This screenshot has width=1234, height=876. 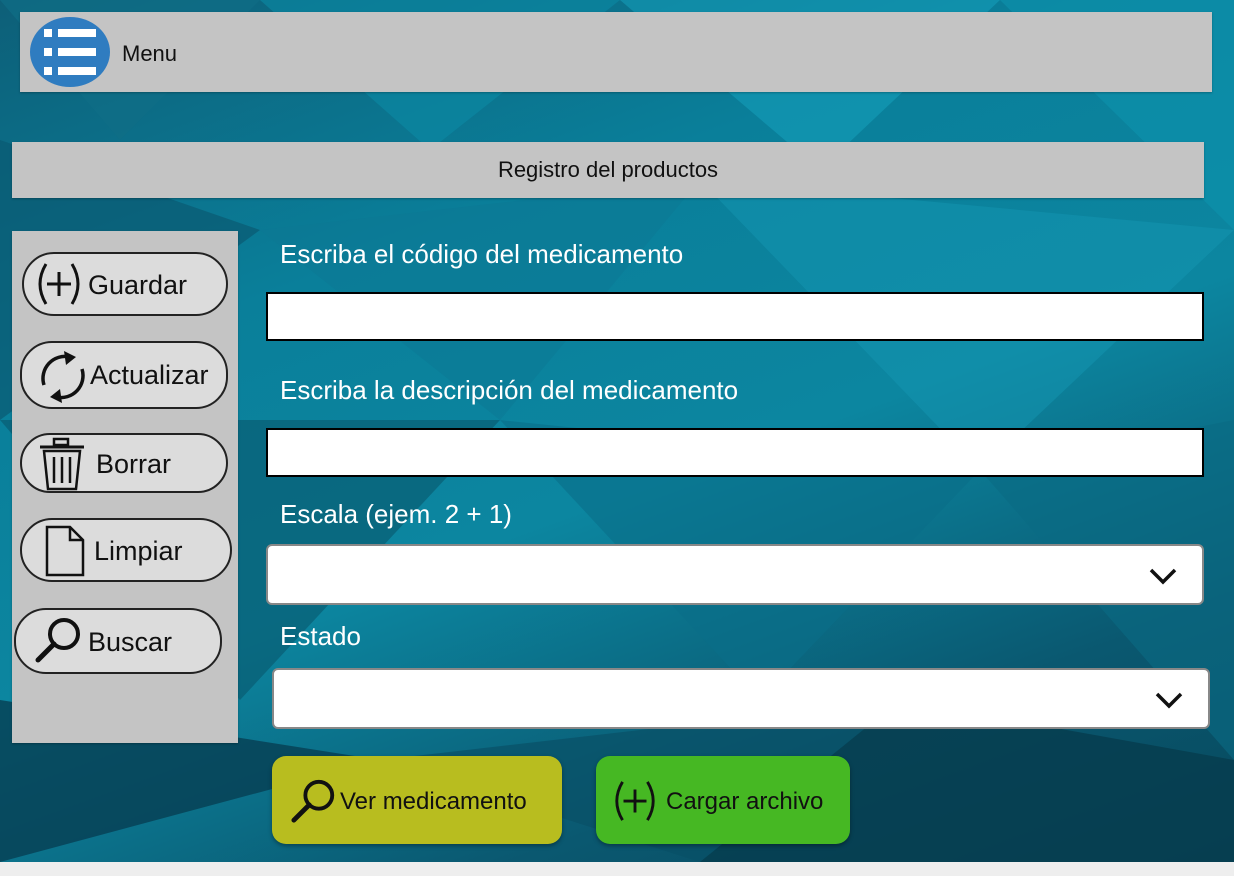 What do you see at coordinates (482, 254) in the screenshot?
I see `code-label: Escriba el código del medicamento` at bounding box center [482, 254].